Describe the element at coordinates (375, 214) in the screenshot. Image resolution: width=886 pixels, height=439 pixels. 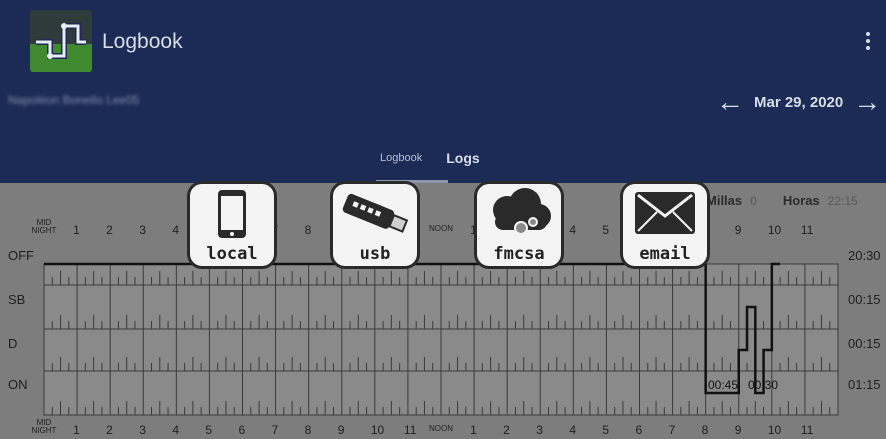
I see `usb-drive-icon` at that location.